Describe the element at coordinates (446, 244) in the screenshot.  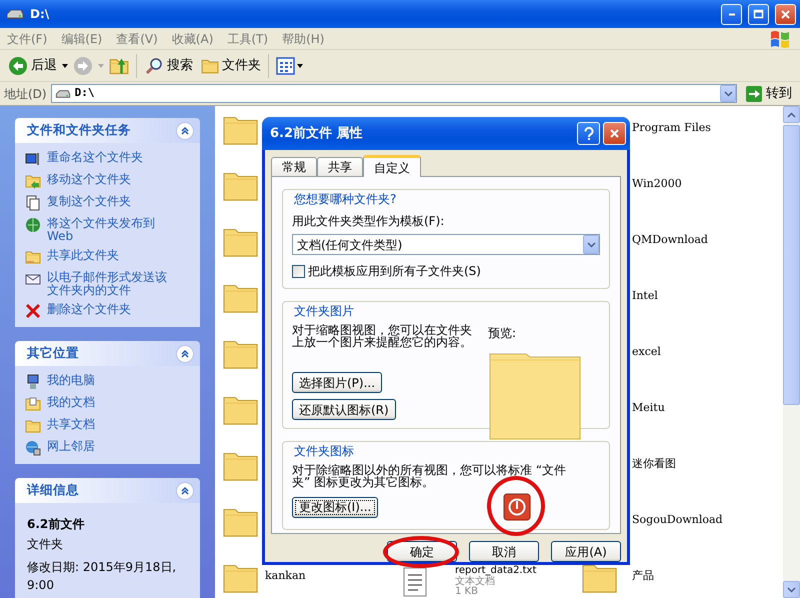
I see `template-dropdown: 文档(任何文件类型)` at that location.